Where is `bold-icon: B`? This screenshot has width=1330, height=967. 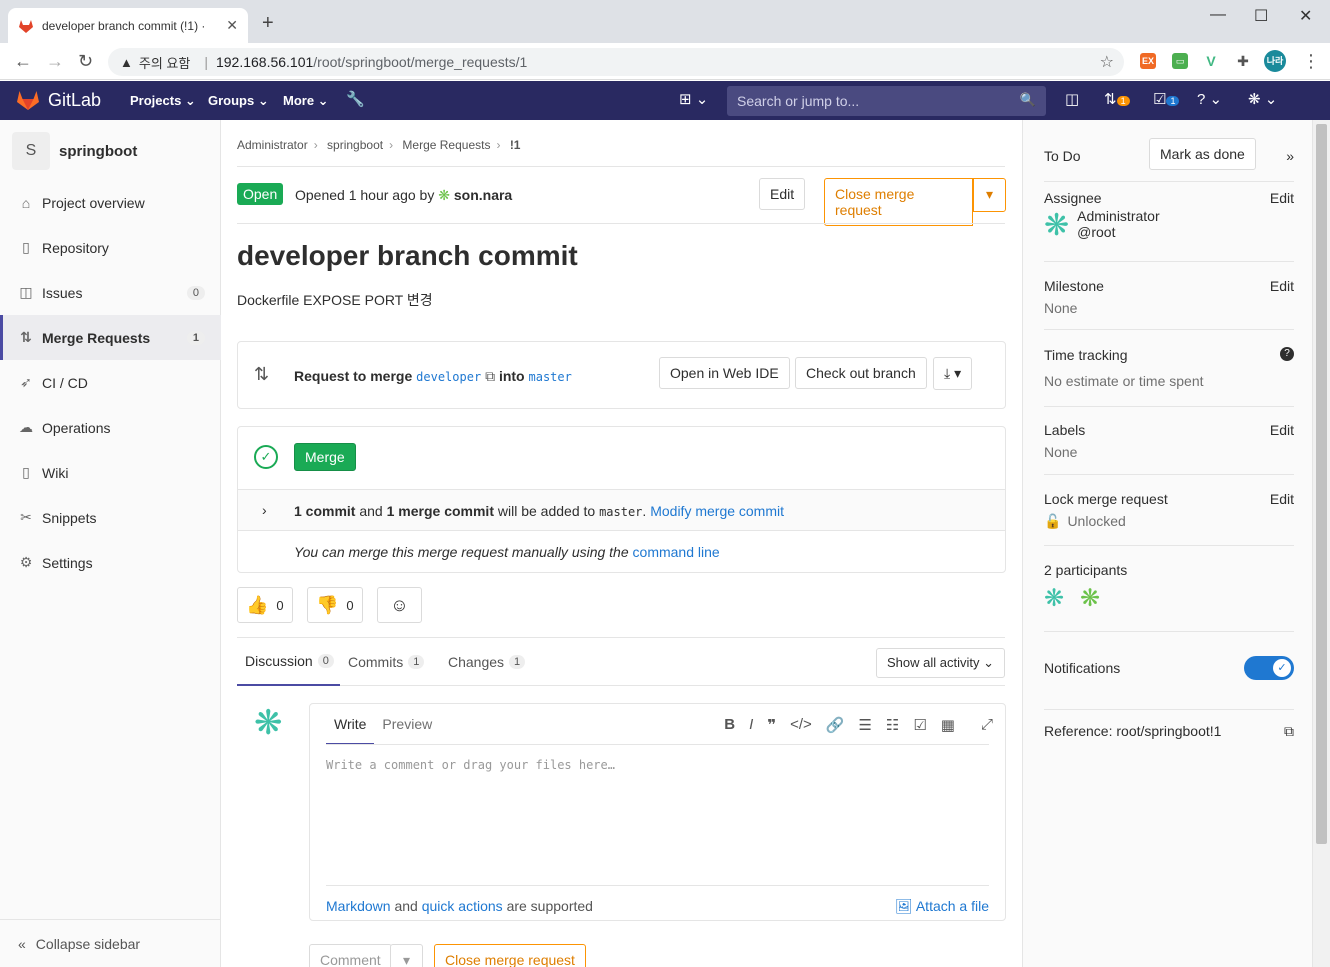
bold-icon: B is located at coordinates (729, 725).